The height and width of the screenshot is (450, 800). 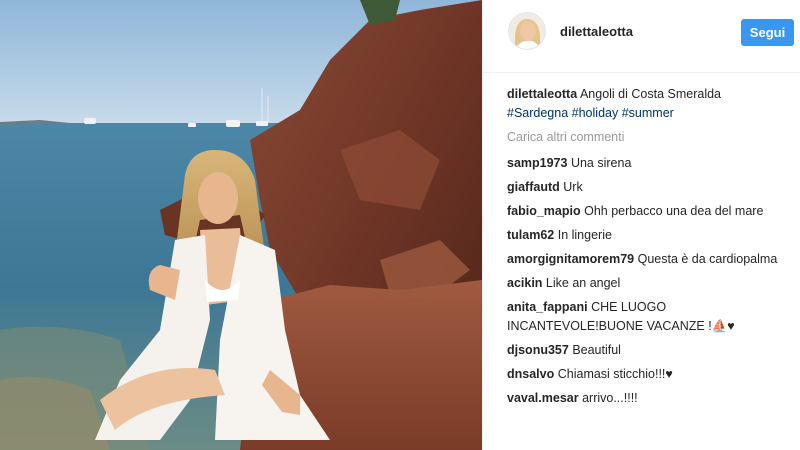 What do you see at coordinates (601, 163) in the screenshot?
I see `comment-text: Una sirena` at bounding box center [601, 163].